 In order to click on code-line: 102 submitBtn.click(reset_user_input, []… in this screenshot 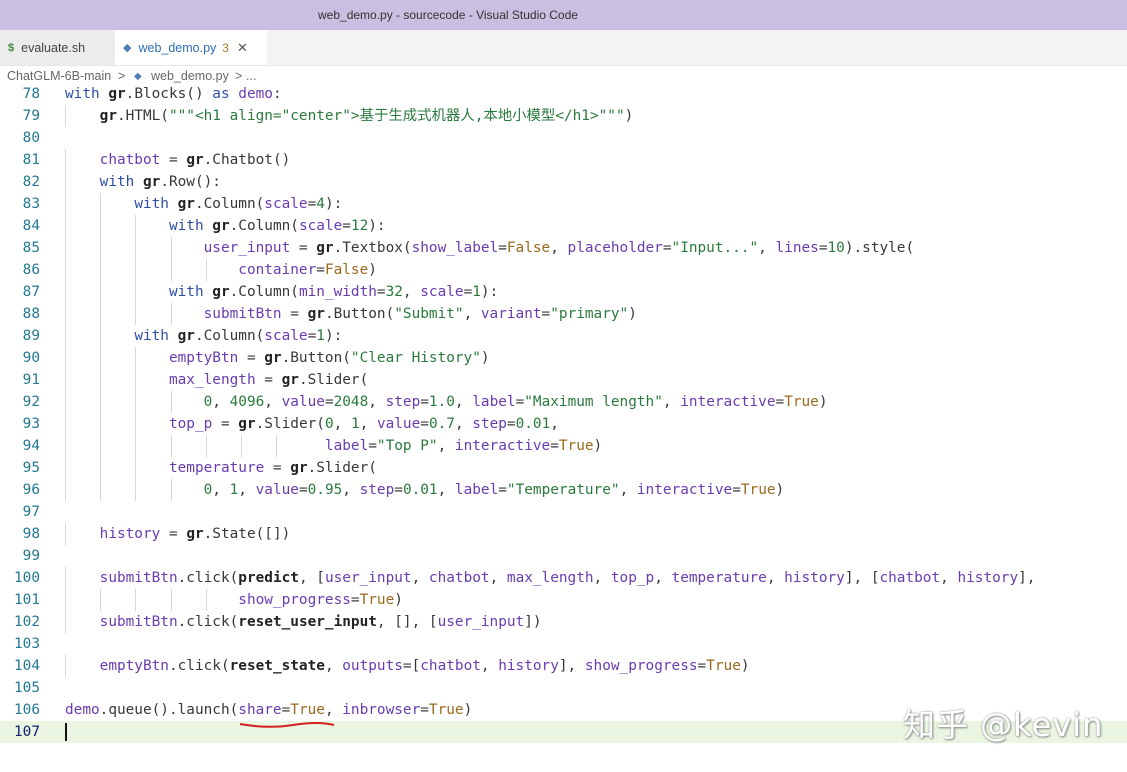, I will do `click(563, 622)`.